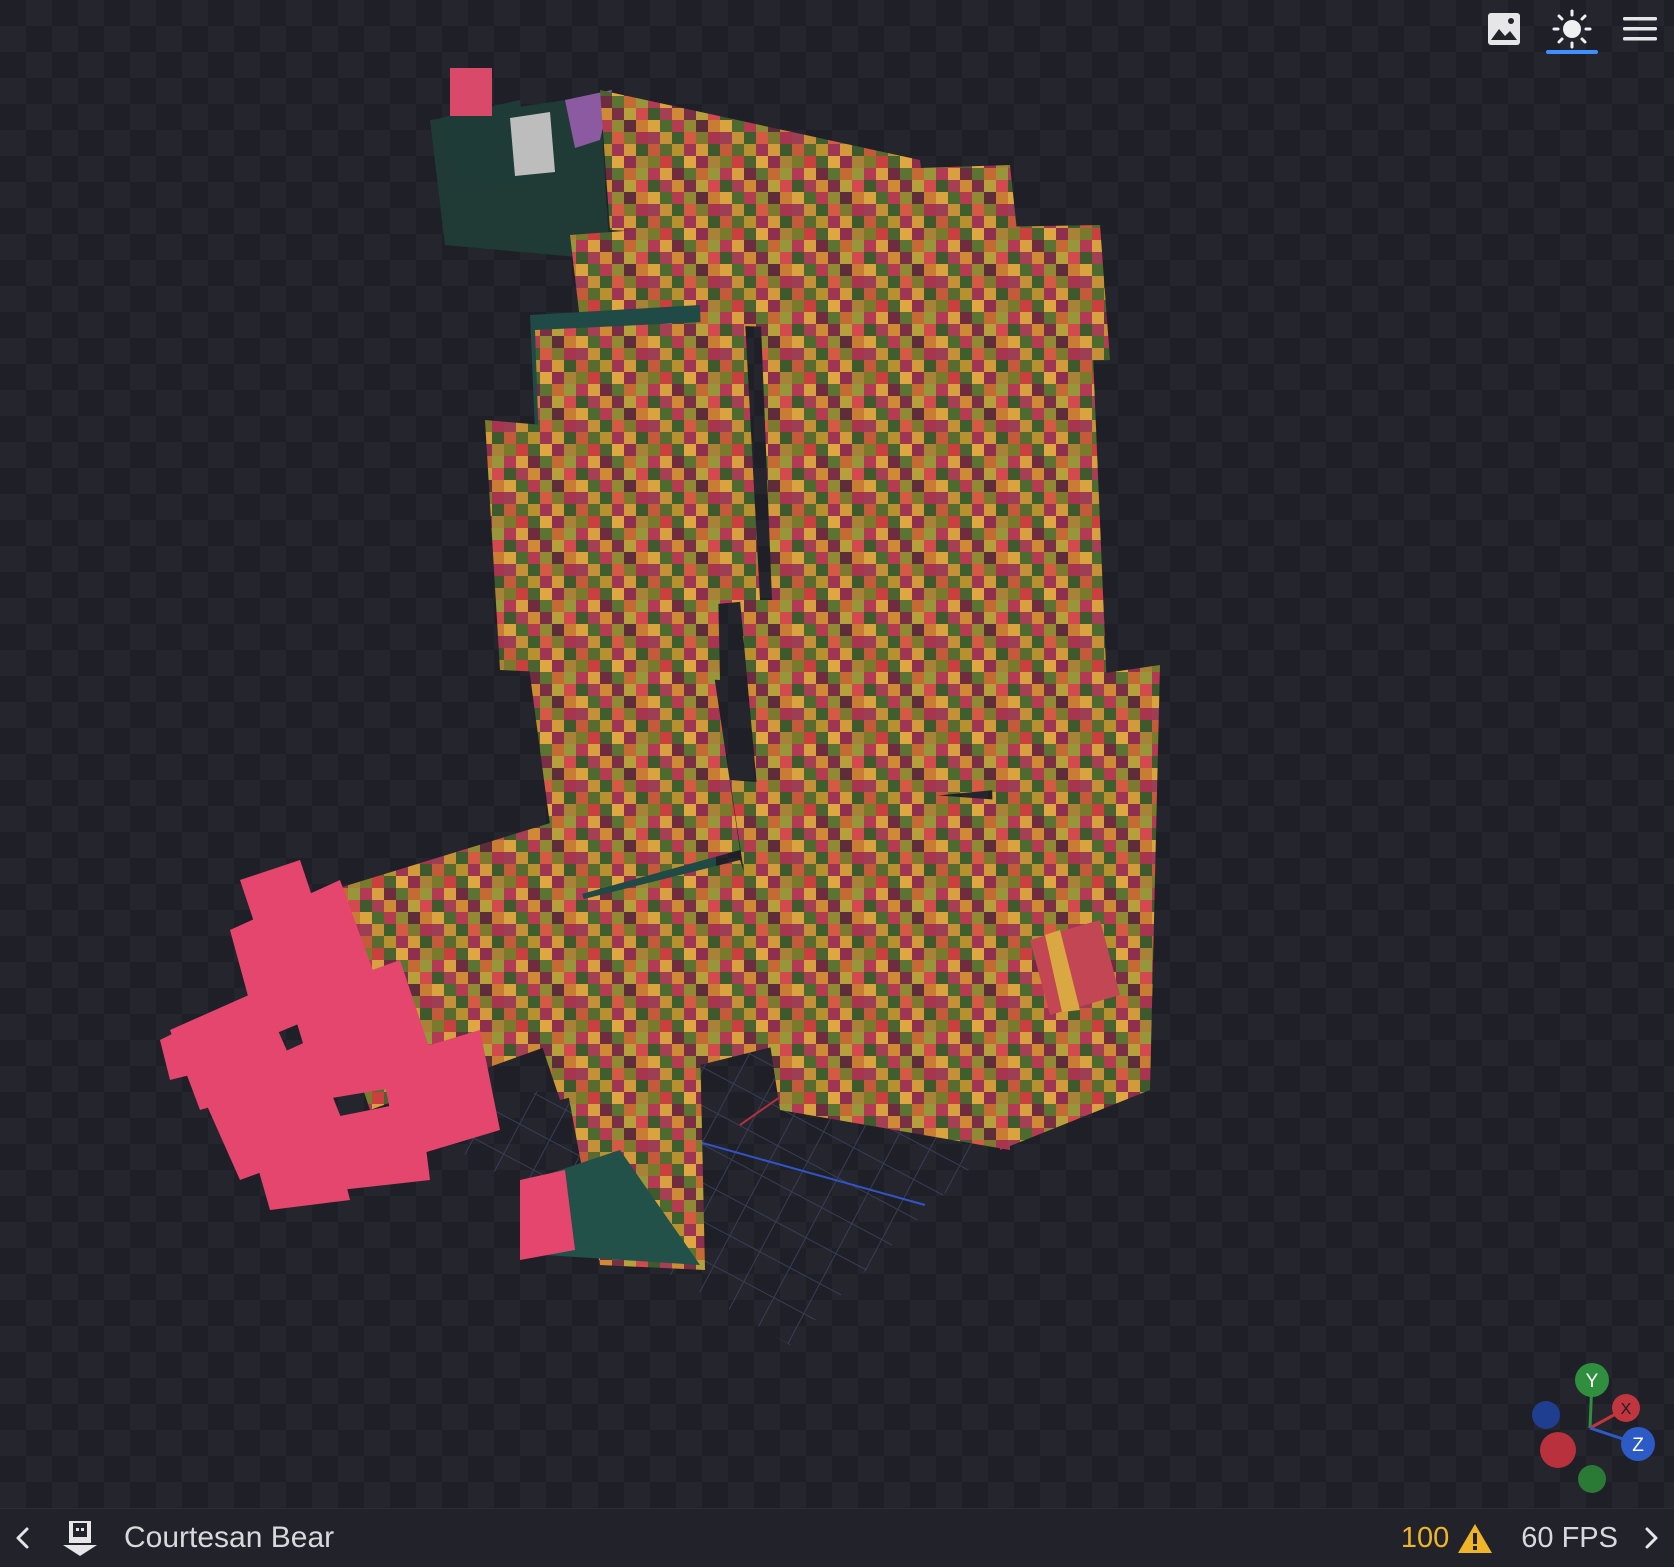 The height and width of the screenshot is (1567, 1674). What do you see at coordinates (1475, 1538) in the screenshot?
I see `warning-icon` at bounding box center [1475, 1538].